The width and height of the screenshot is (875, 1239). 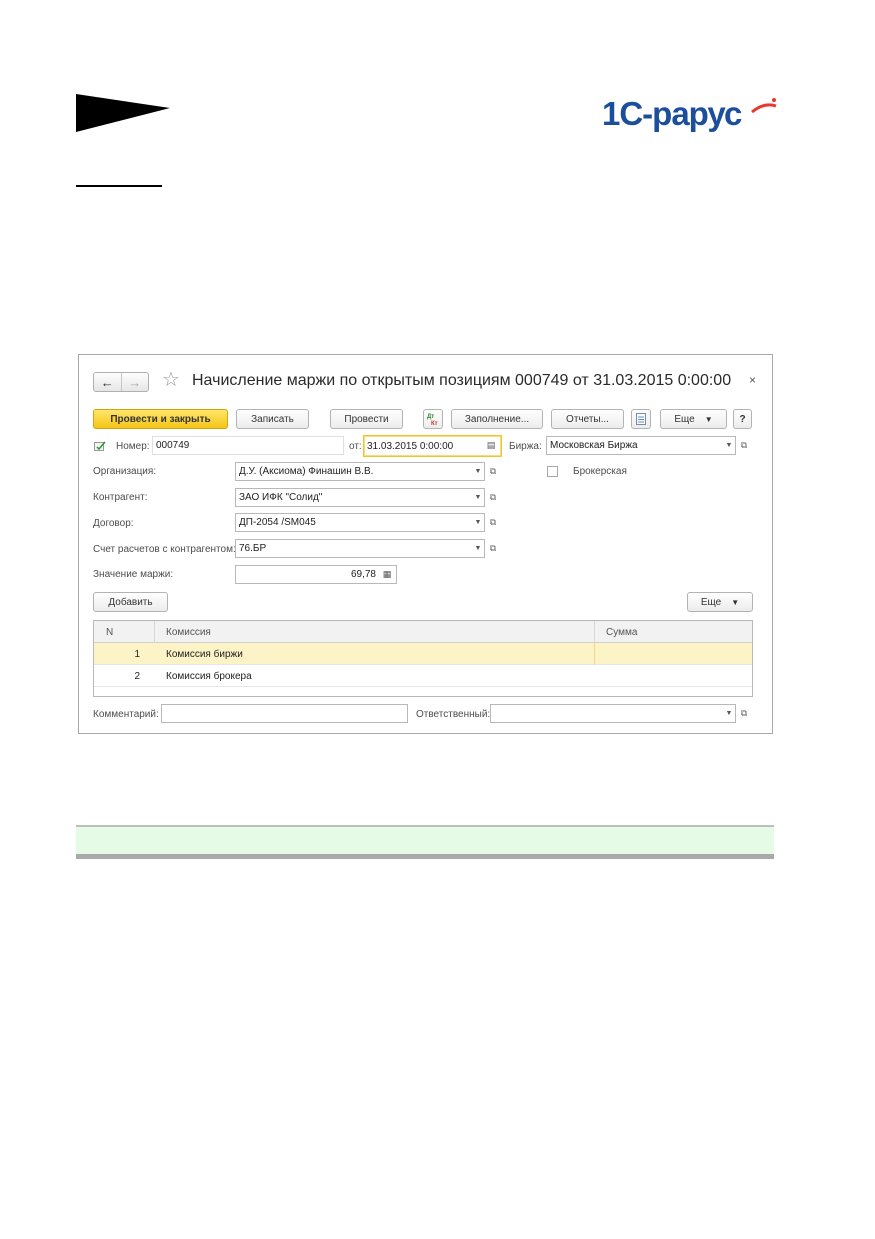 I want to click on rarus-logo: 1С-рарус, so click(x=689, y=113).